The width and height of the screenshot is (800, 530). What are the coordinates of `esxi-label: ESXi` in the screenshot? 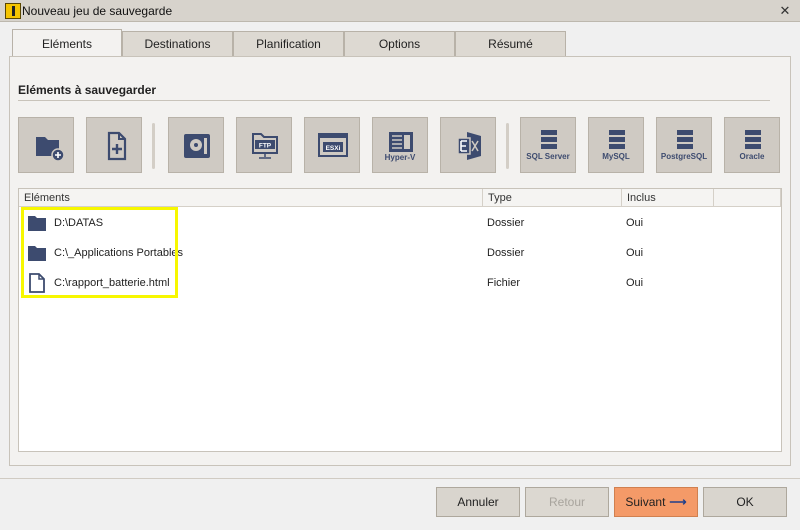 It's located at (333, 148).